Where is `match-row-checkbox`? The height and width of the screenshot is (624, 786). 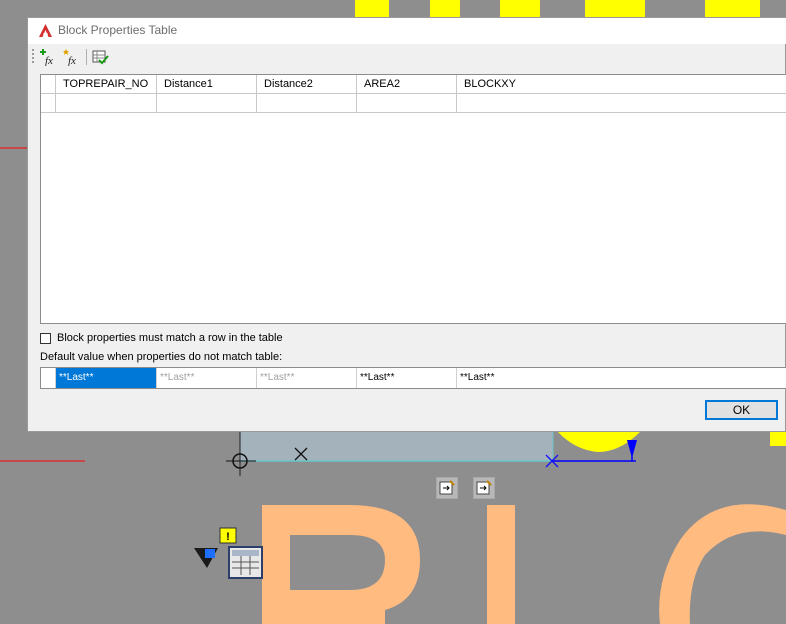
match-row-checkbox is located at coordinates (45, 338).